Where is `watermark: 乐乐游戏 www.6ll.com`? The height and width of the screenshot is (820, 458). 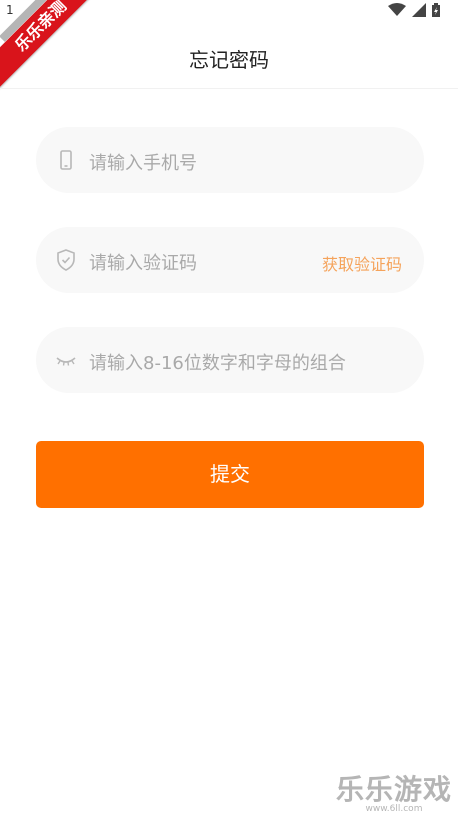 watermark: 乐乐游戏 www.6ll.com is located at coordinates (394, 793).